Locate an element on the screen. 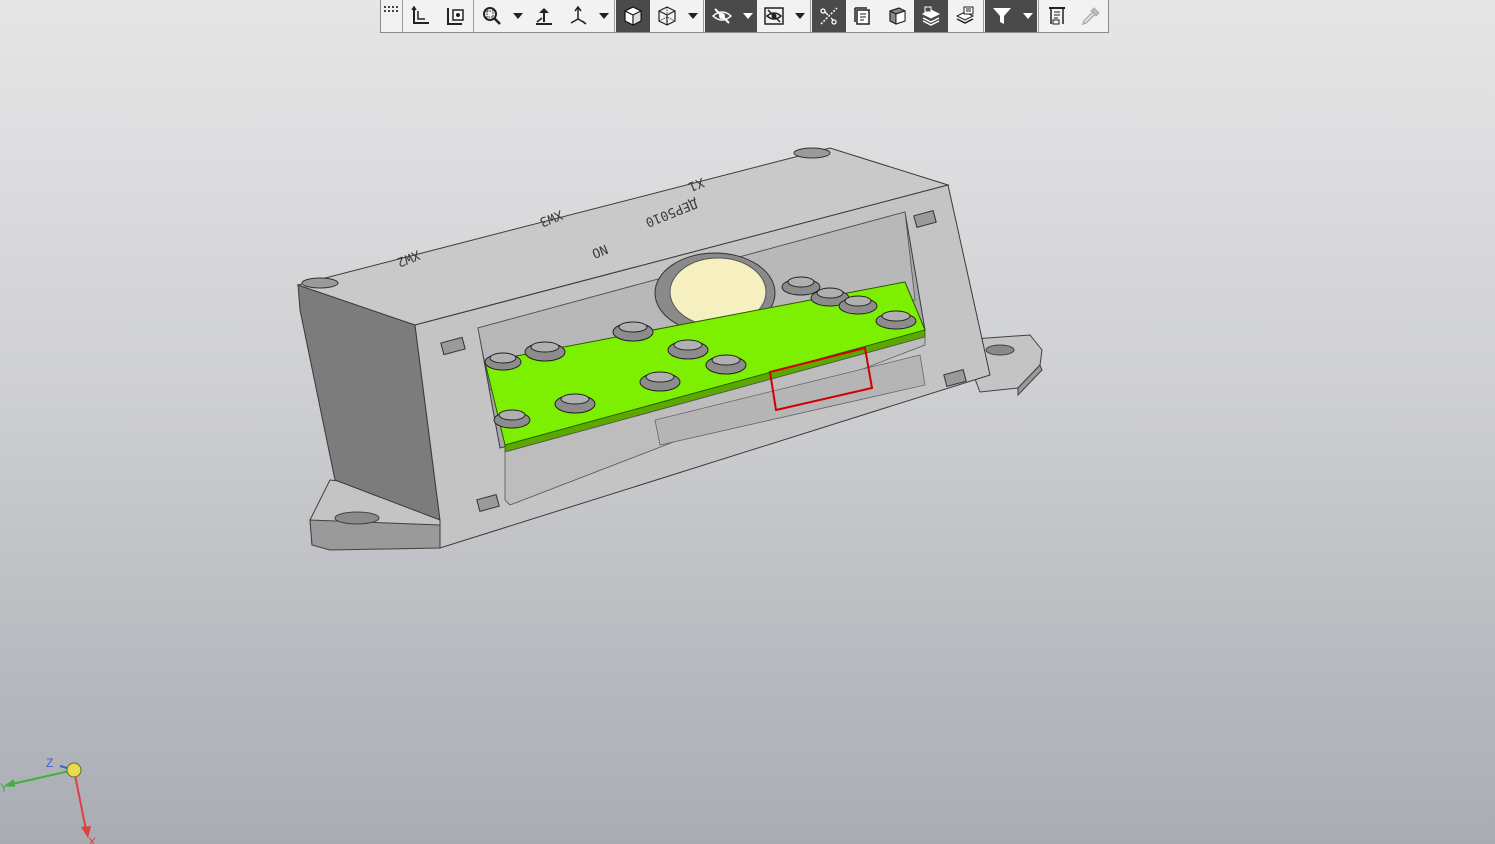  orientation-icon is located at coordinates (420, 14).